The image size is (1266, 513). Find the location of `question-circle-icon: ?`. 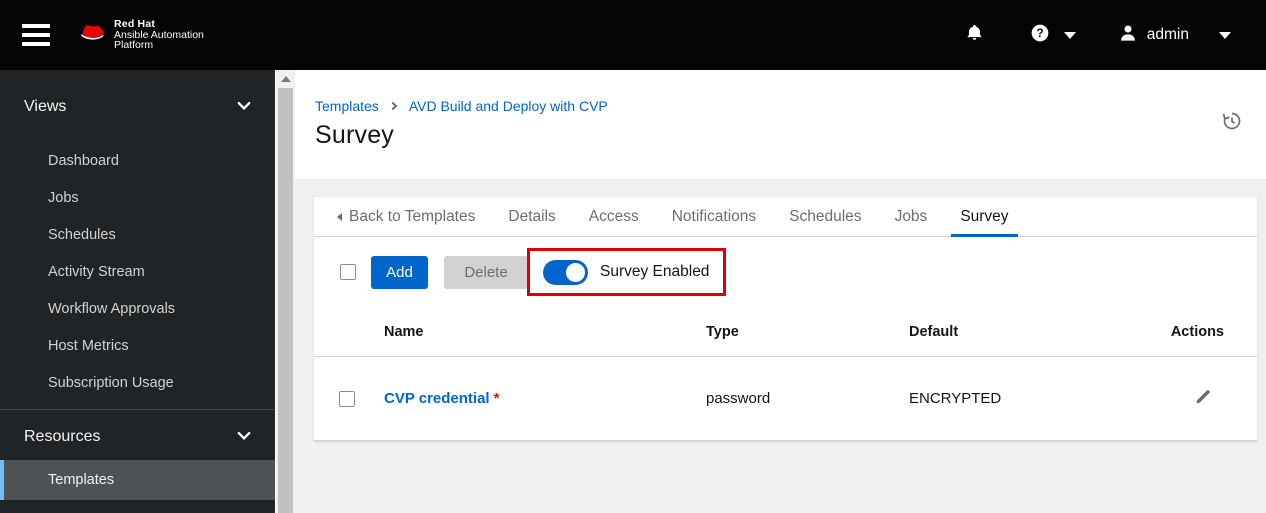

question-circle-icon: ? is located at coordinates (1040, 35).